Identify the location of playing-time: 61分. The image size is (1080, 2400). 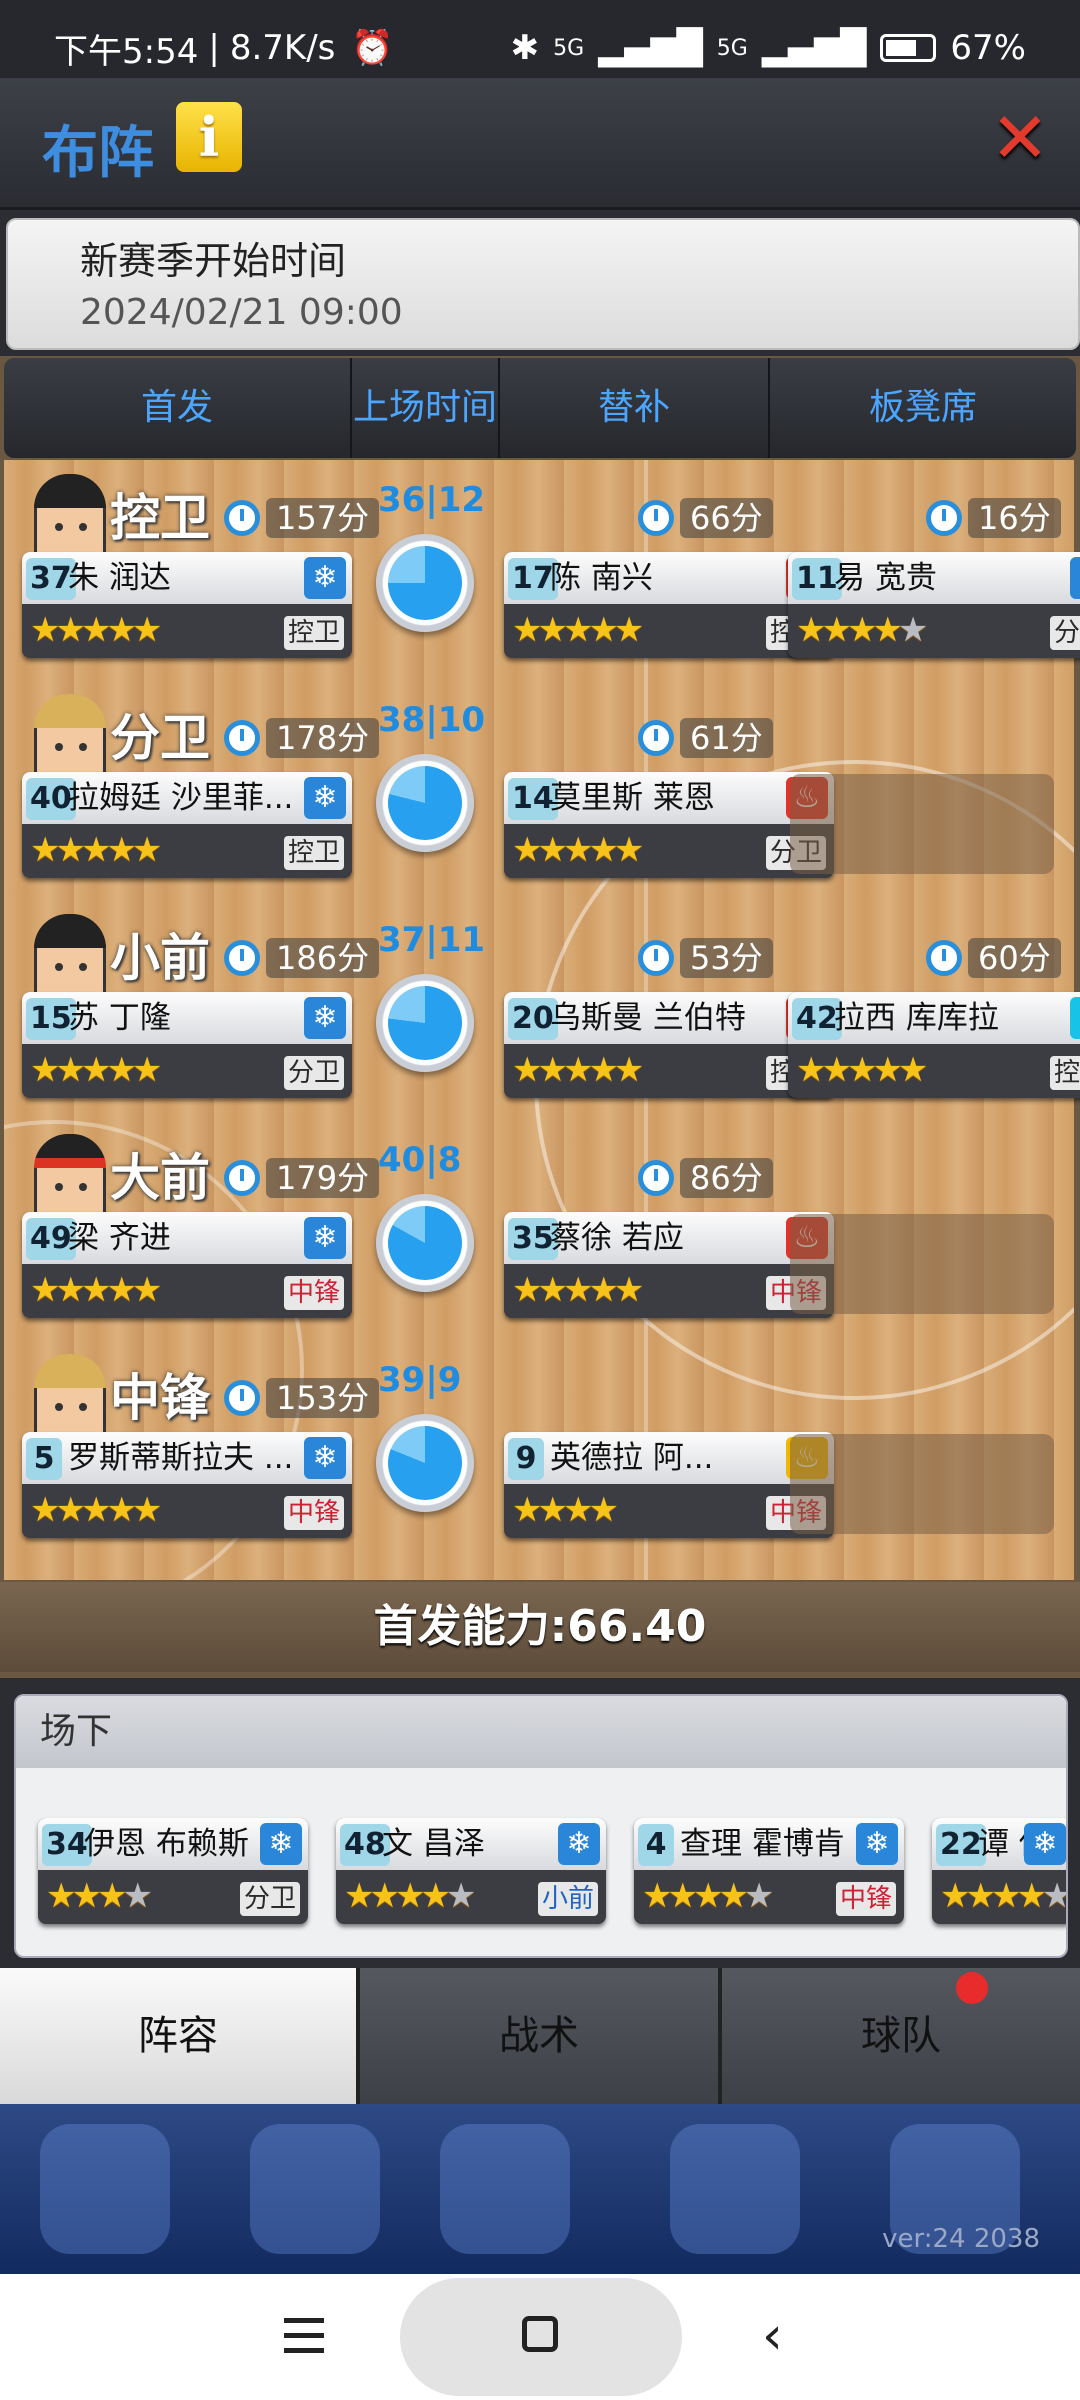
(705, 738).